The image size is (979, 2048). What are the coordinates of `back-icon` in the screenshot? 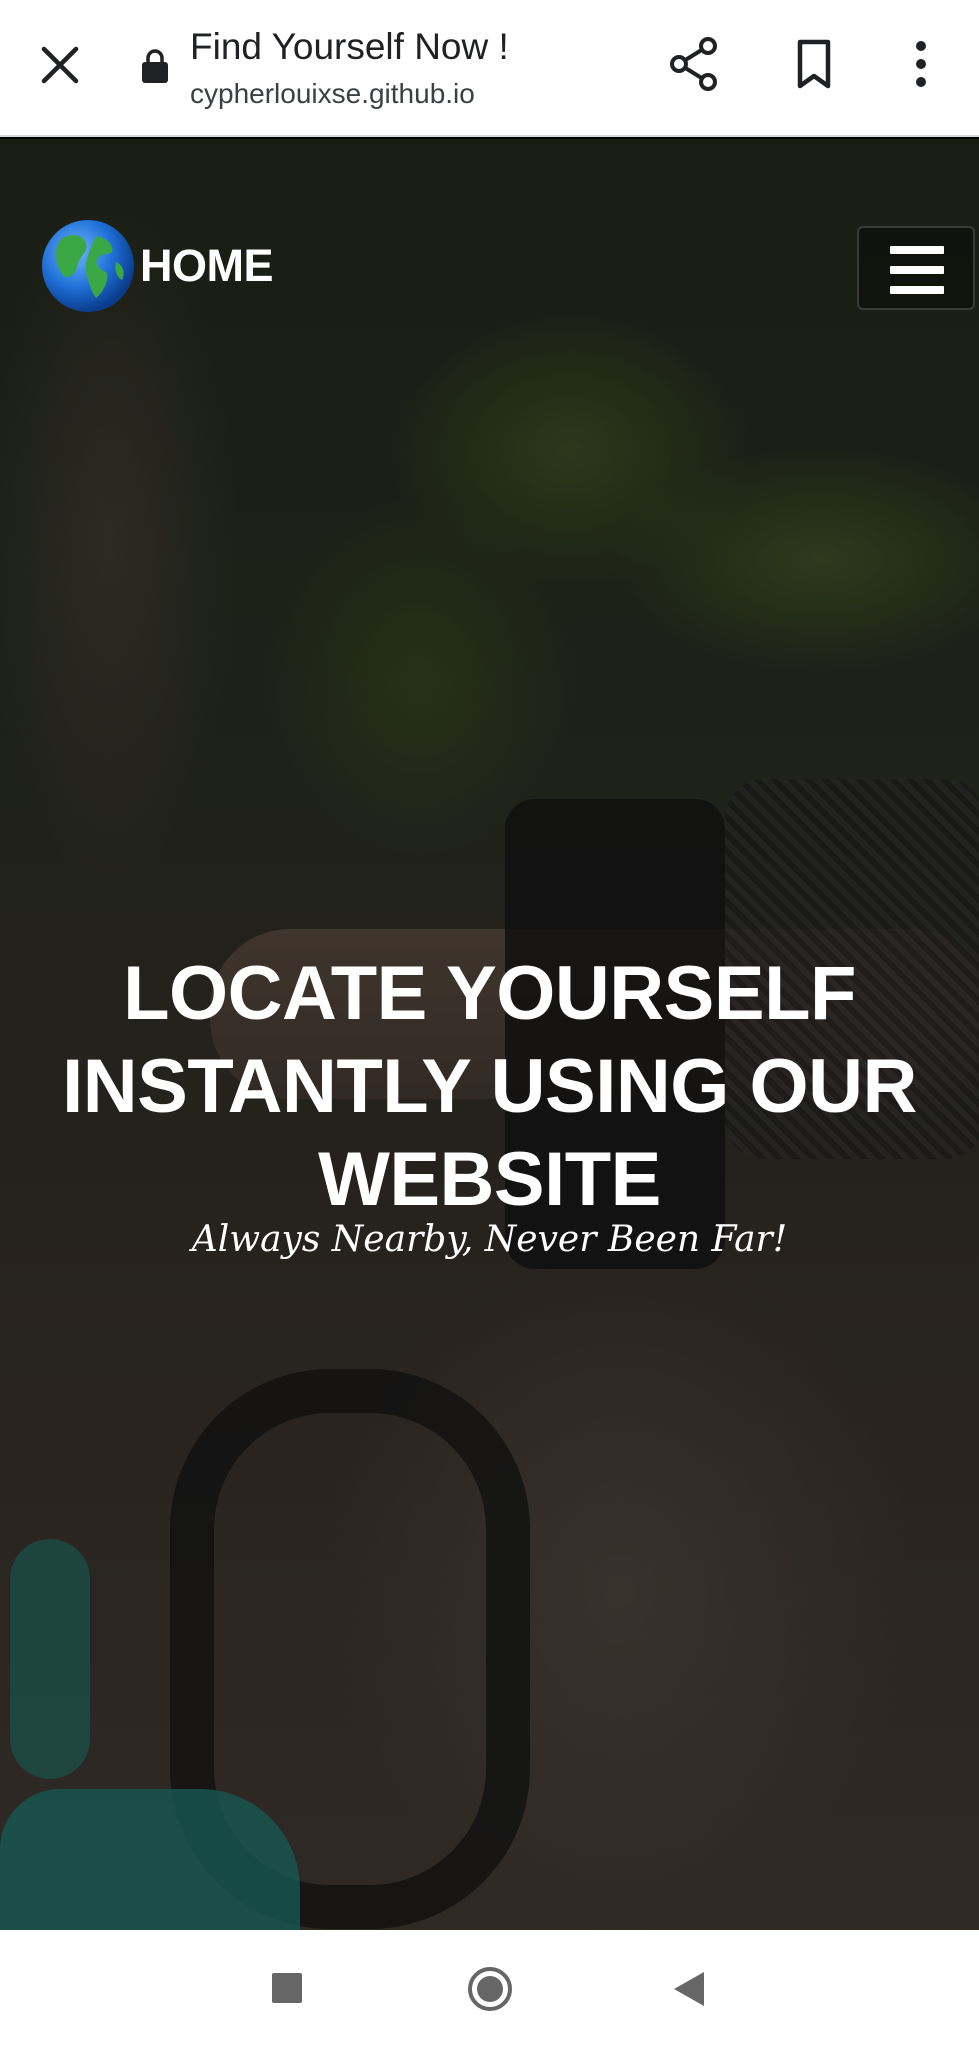 It's located at (689, 1989).